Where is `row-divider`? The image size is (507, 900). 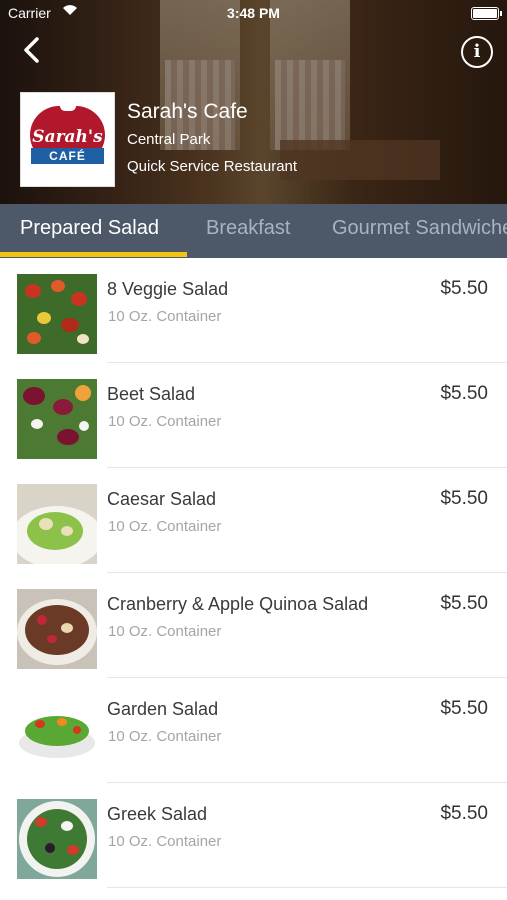
row-divider is located at coordinates (307, 887).